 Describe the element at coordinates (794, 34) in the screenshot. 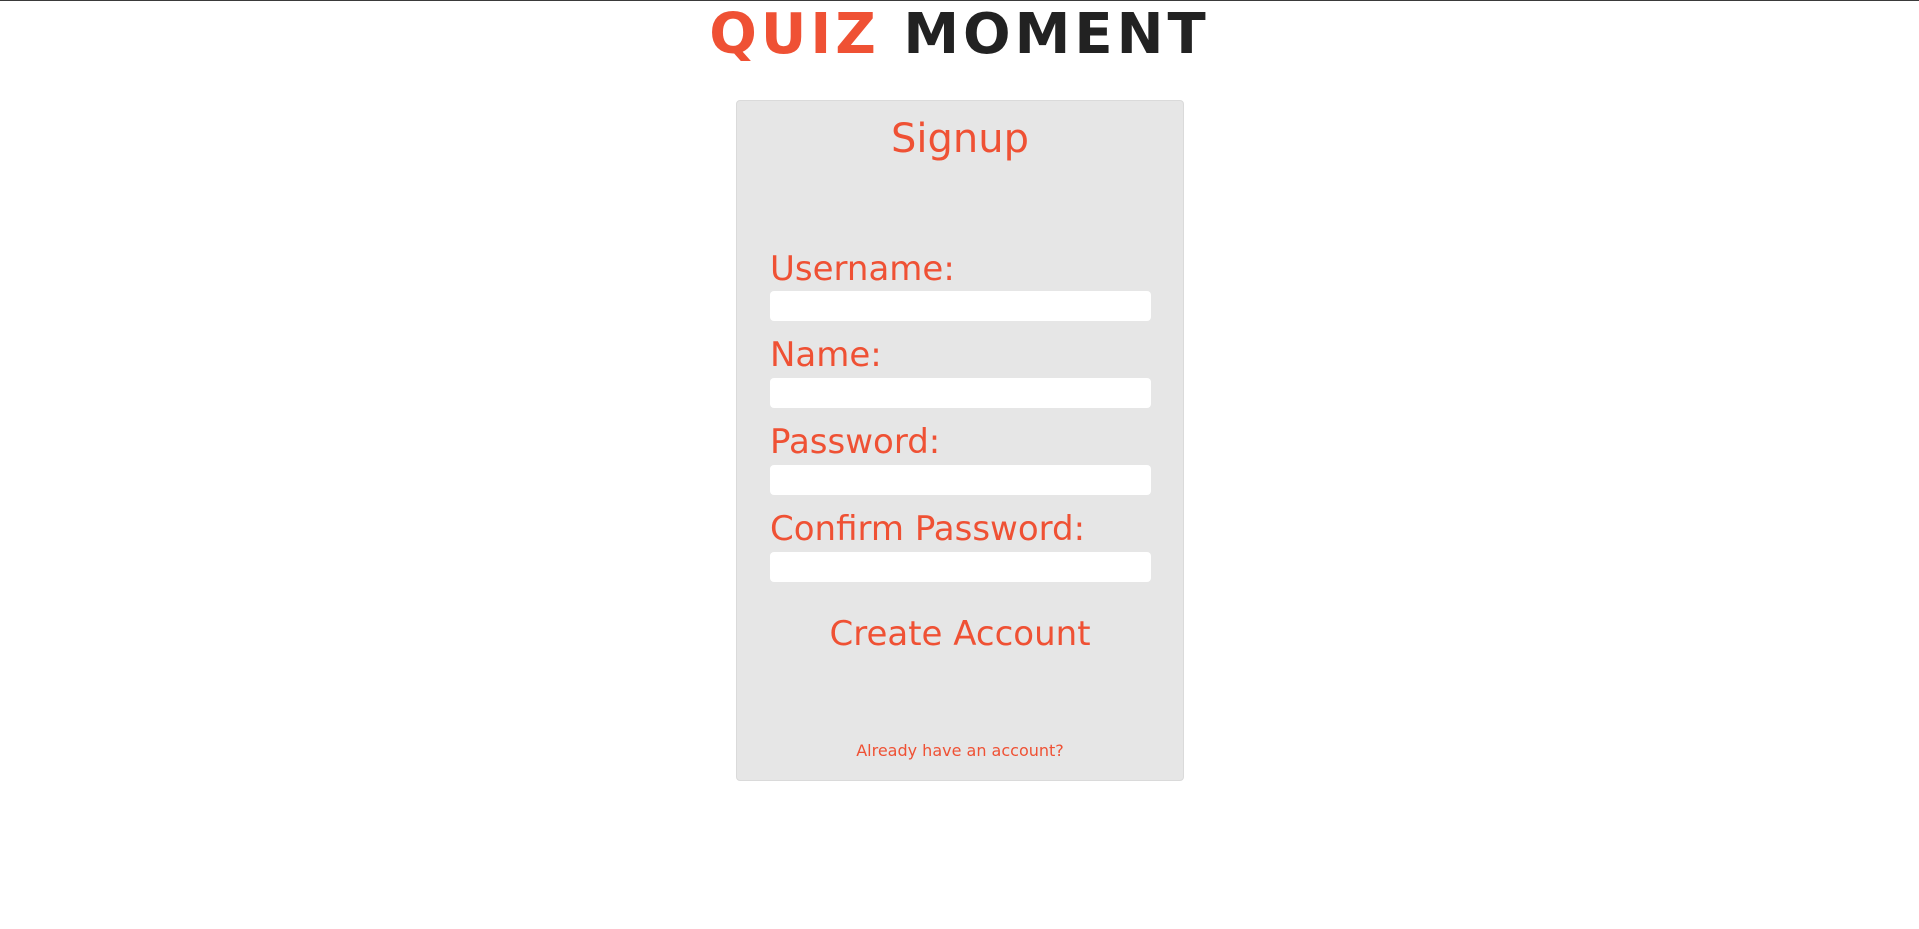

I see `site-title-quiz: QUIZ` at that location.